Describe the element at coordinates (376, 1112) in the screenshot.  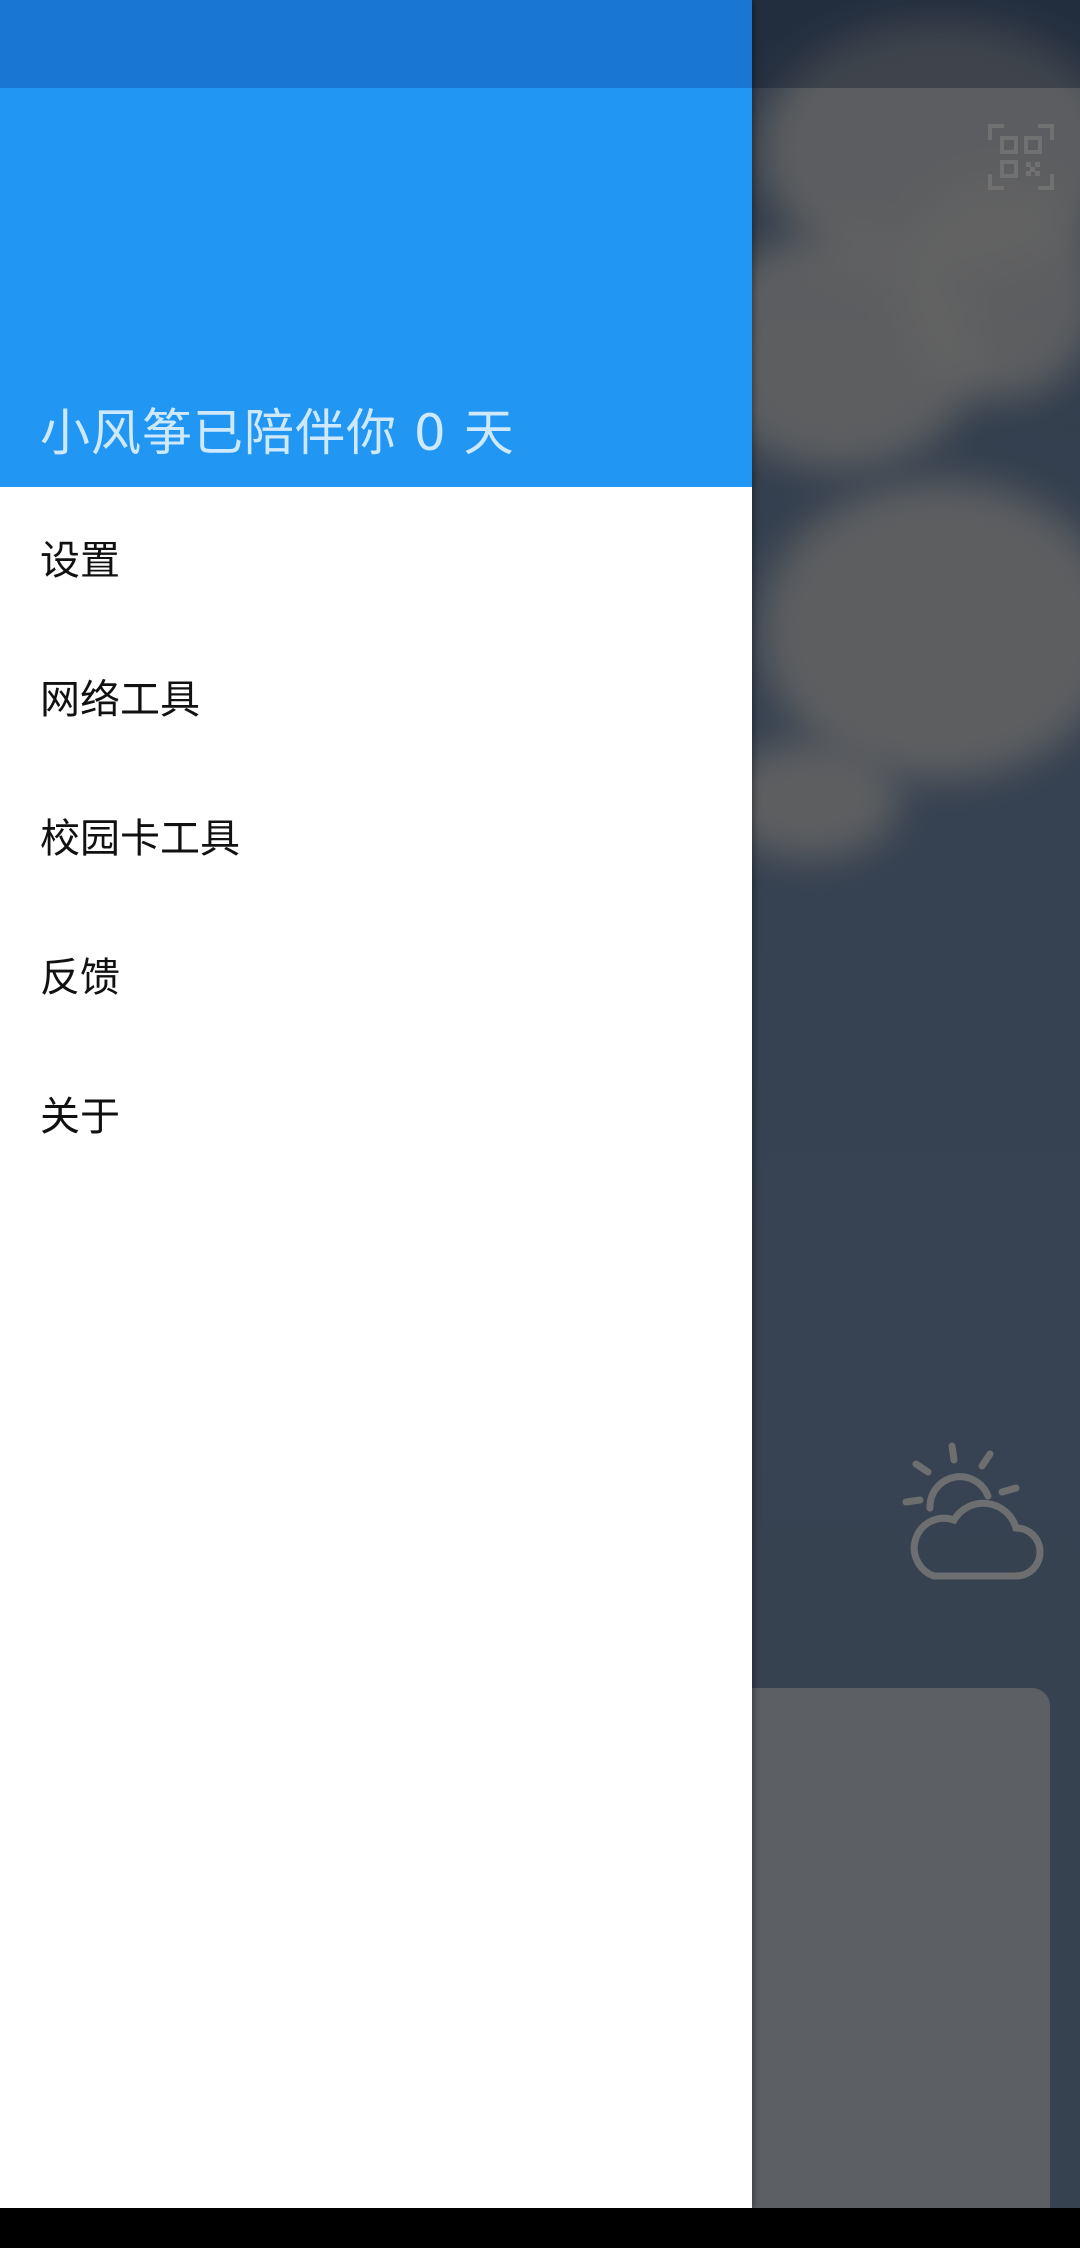
I see `menu-item-about: 关于` at that location.